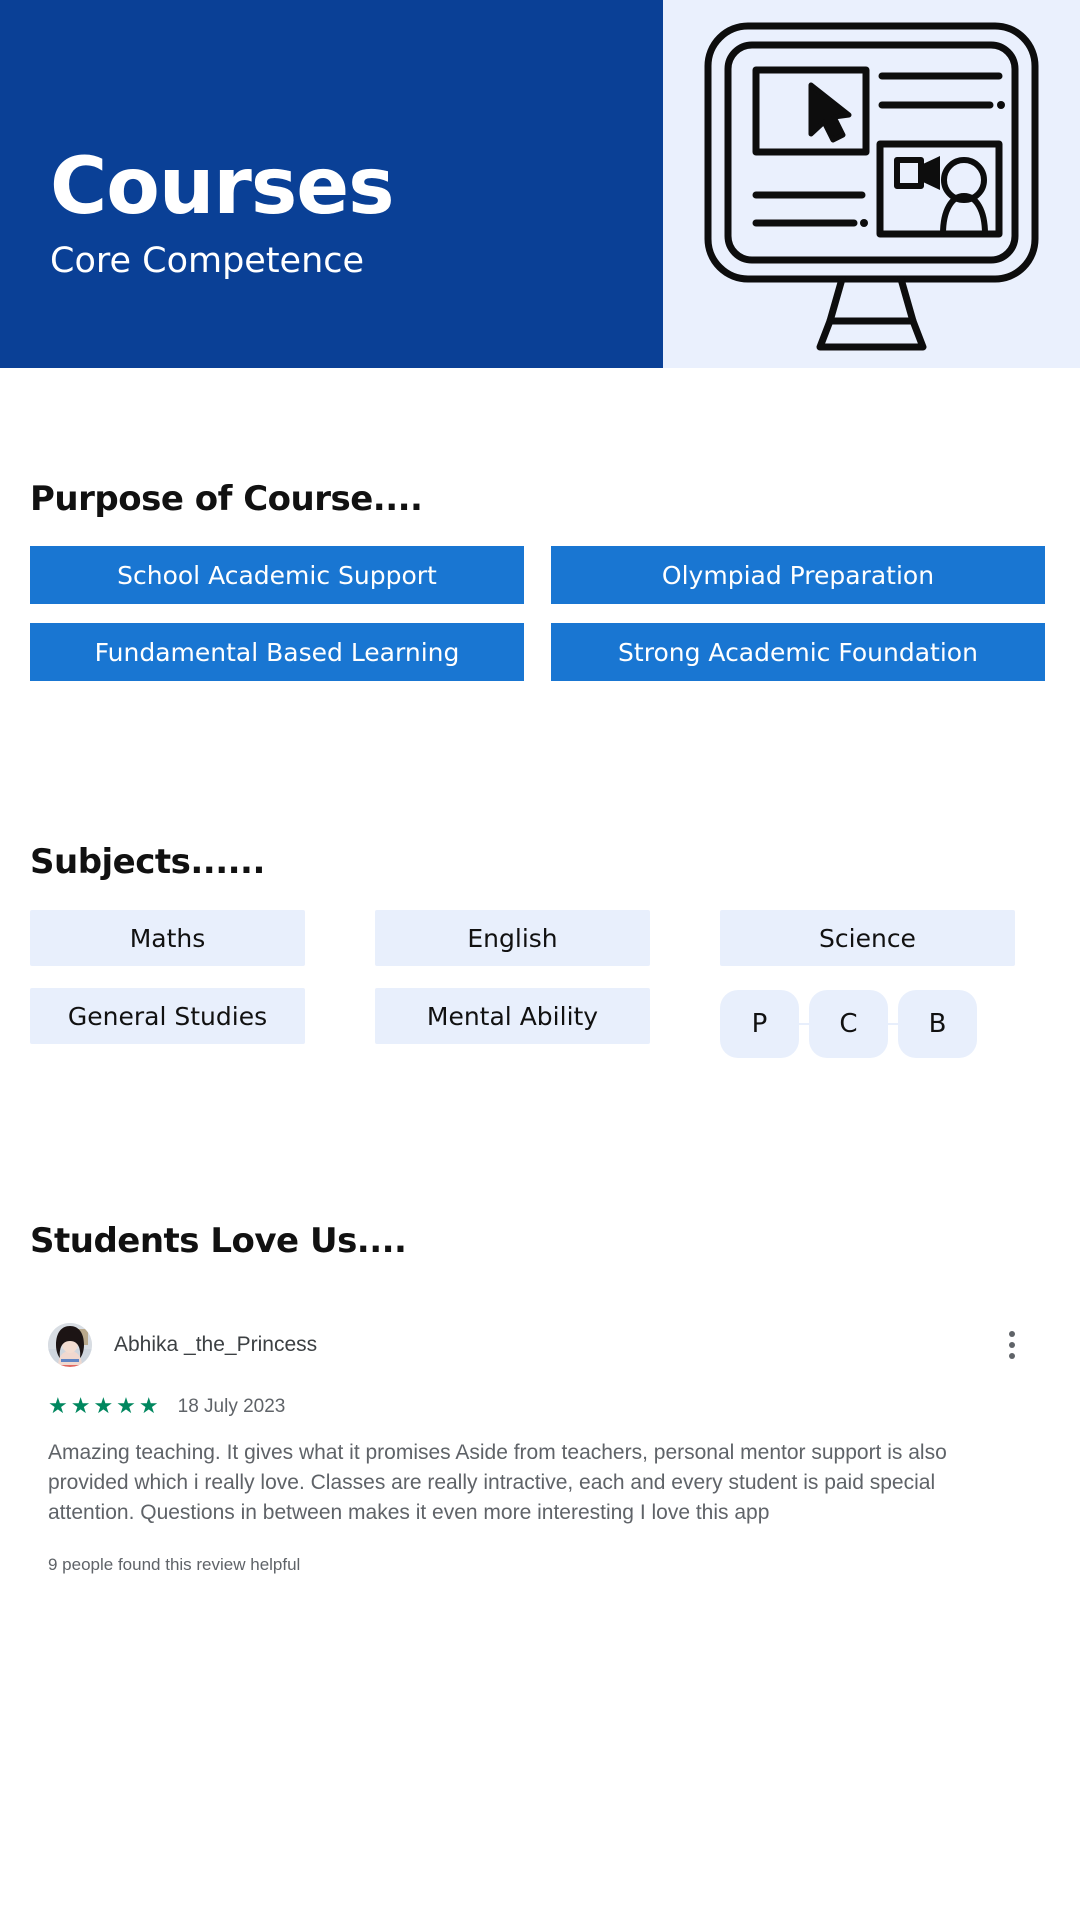 This screenshot has height=1920, width=1080. I want to click on subject-chip-mental-ability: Mental Ability, so click(512, 1016).